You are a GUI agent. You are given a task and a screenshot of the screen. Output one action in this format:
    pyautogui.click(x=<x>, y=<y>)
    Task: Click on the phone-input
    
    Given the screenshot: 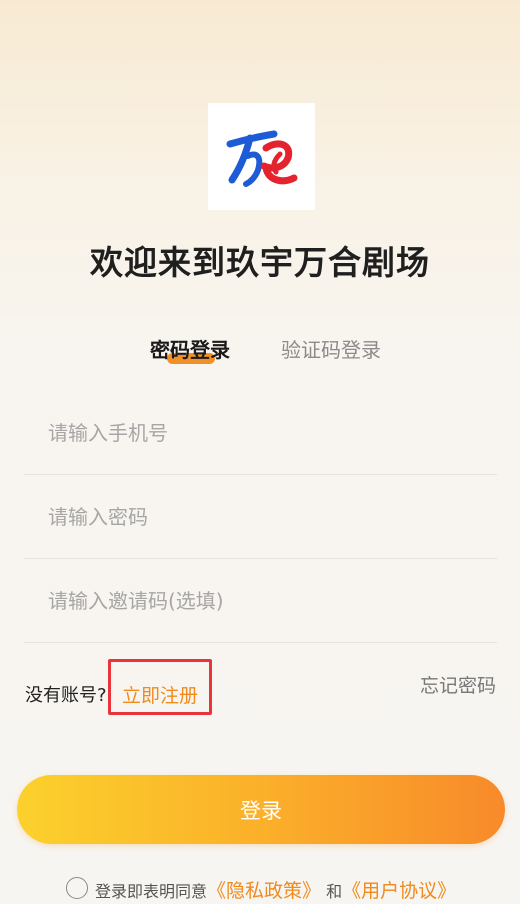 What is the action you would take?
    pyautogui.click(x=263, y=433)
    